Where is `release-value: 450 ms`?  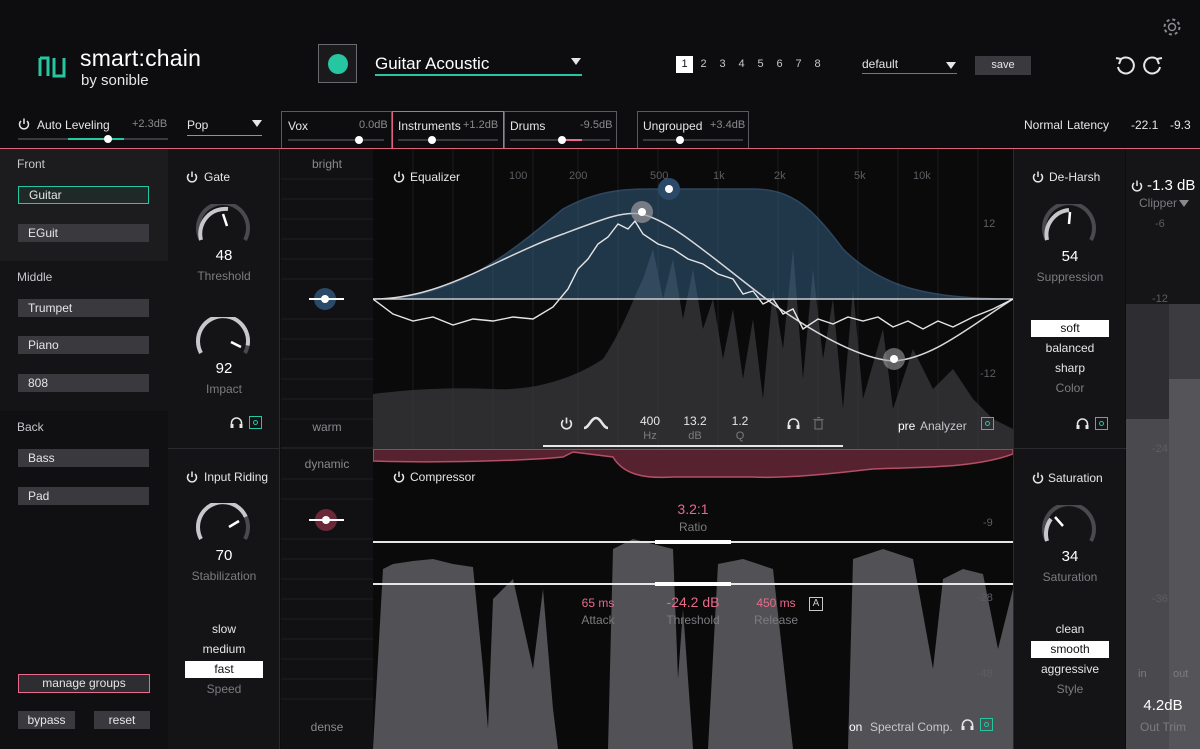
release-value: 450 ms is located at coordinates (776, 603).